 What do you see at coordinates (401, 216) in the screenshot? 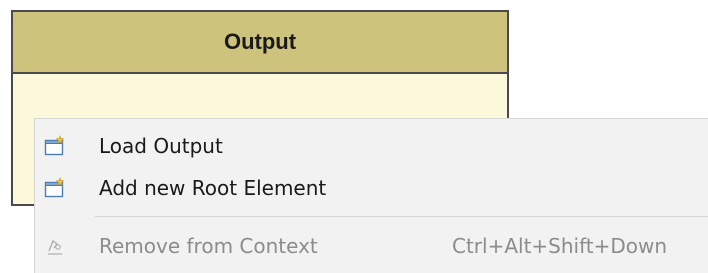
I see `menu-separator` at bounding box center [401, 216].